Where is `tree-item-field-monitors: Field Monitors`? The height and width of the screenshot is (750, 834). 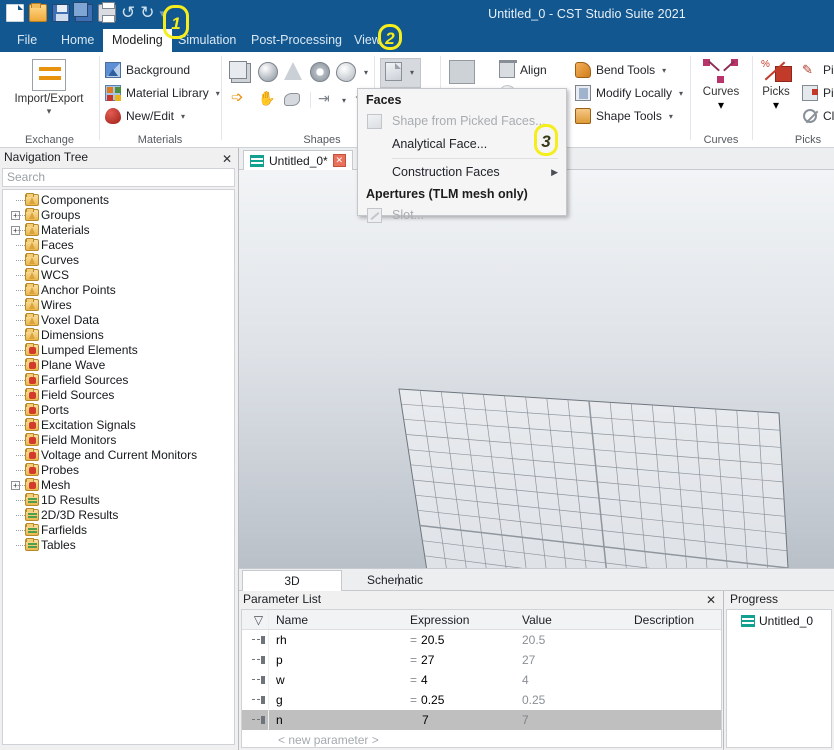 tree-item-field-monitors: Field Monitors is located at coordinates (118, 440).